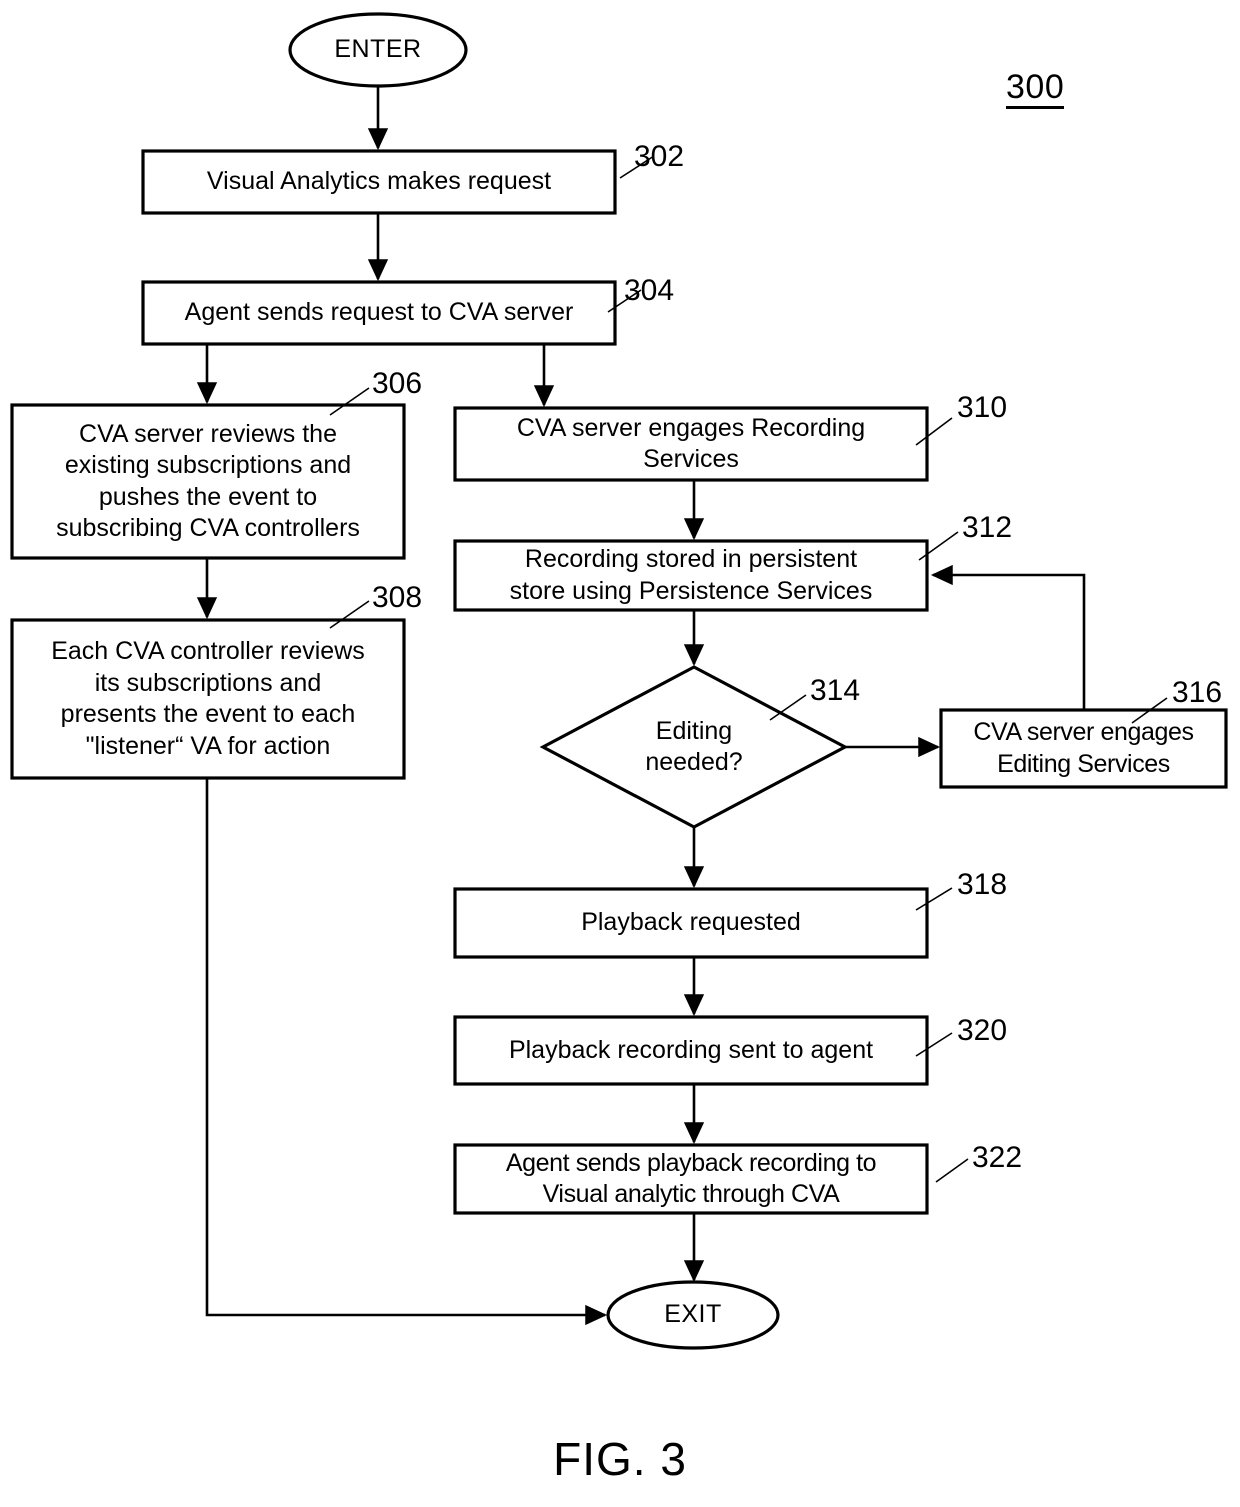  Describe the element at coordinates (208, 481) in the screenshot. I see `node-306-shape` at that location.